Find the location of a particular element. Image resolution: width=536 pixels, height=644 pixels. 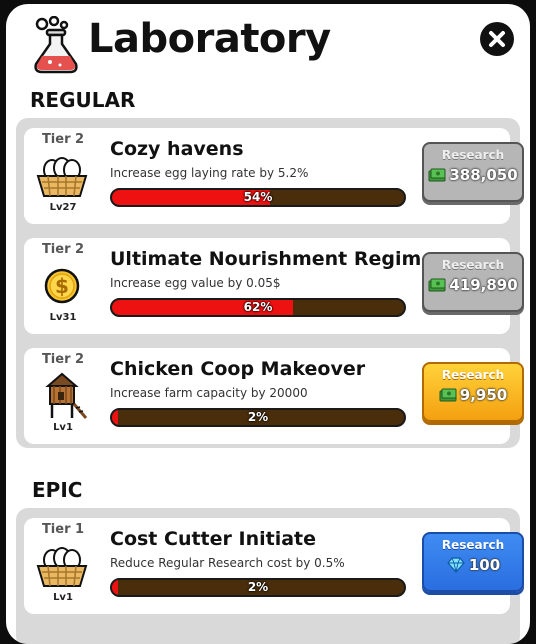

research-cost: 419,890 is located at coordinates (473, 285).